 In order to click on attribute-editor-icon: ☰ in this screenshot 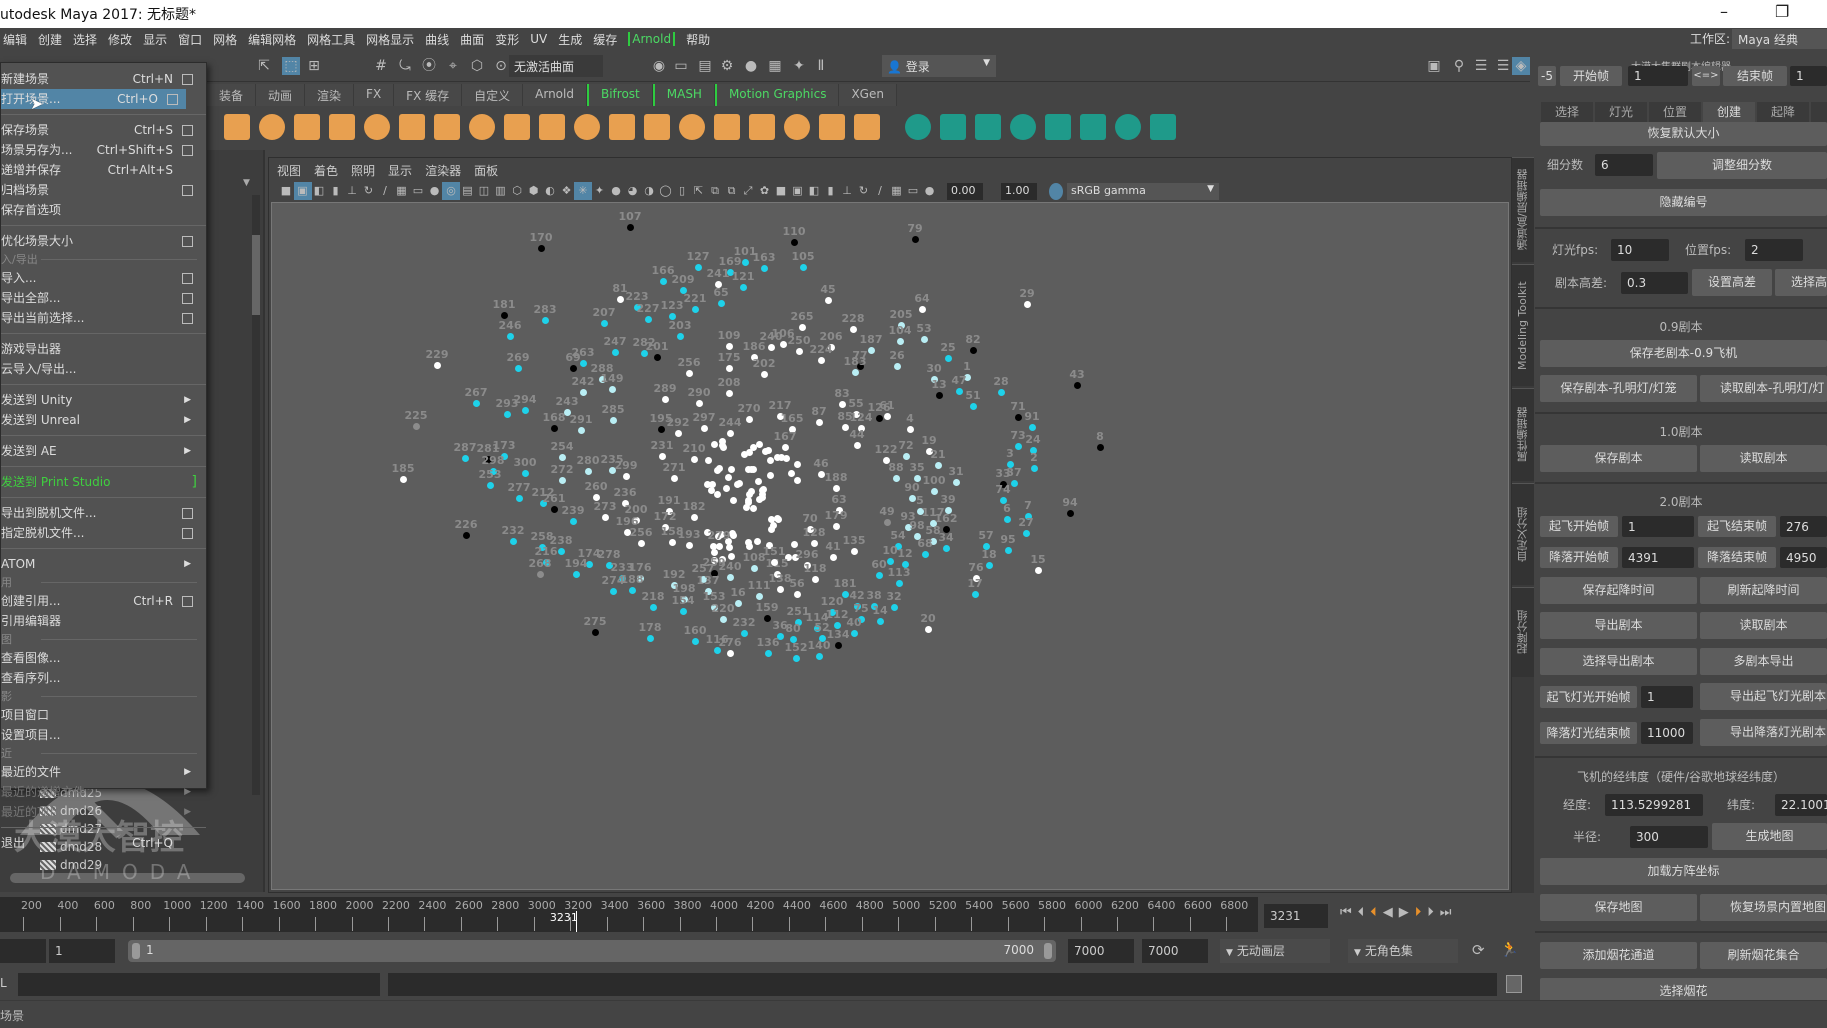, I will do `click(1481, 66)`.